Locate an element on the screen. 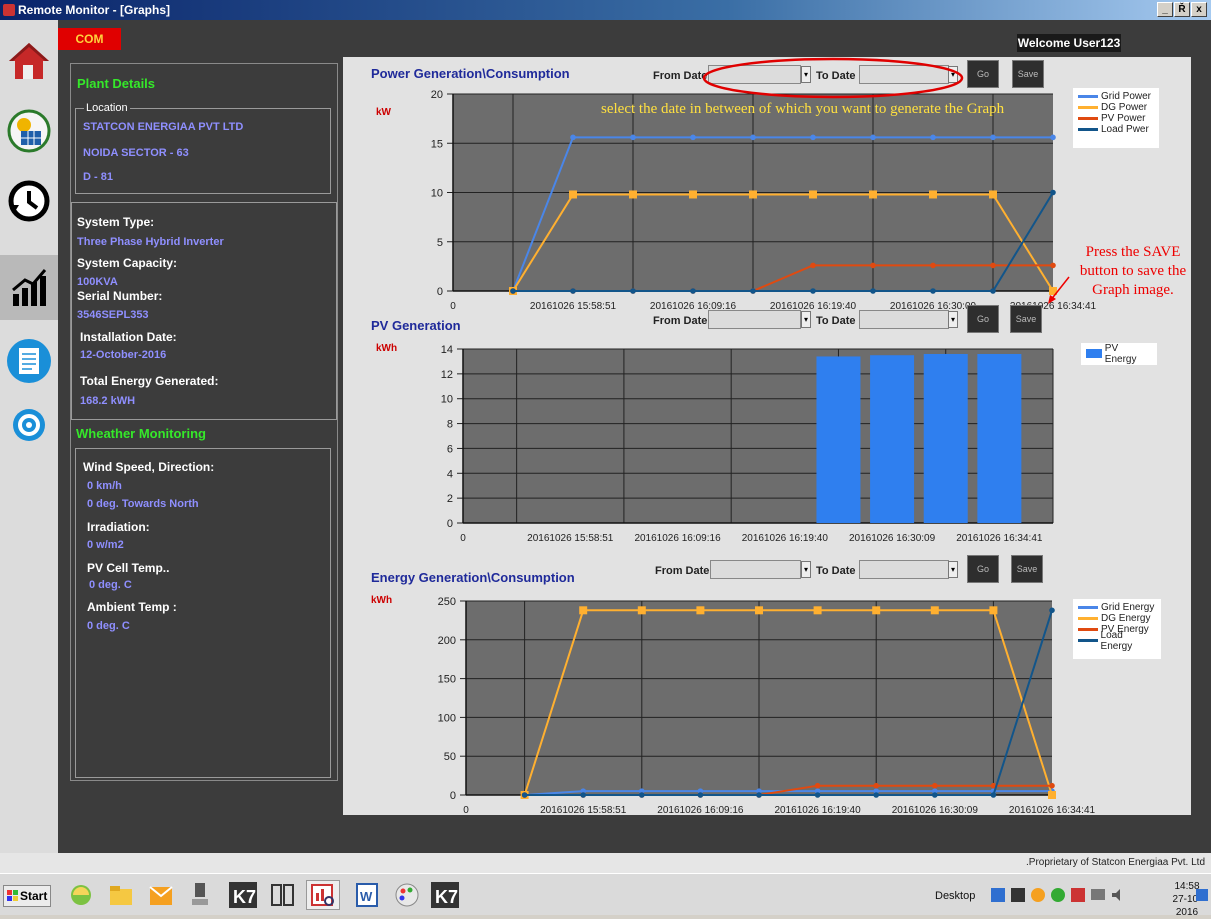 This screenshot has height=919, width=1211. tray-display-icon is located at coordinates (1098, 895).